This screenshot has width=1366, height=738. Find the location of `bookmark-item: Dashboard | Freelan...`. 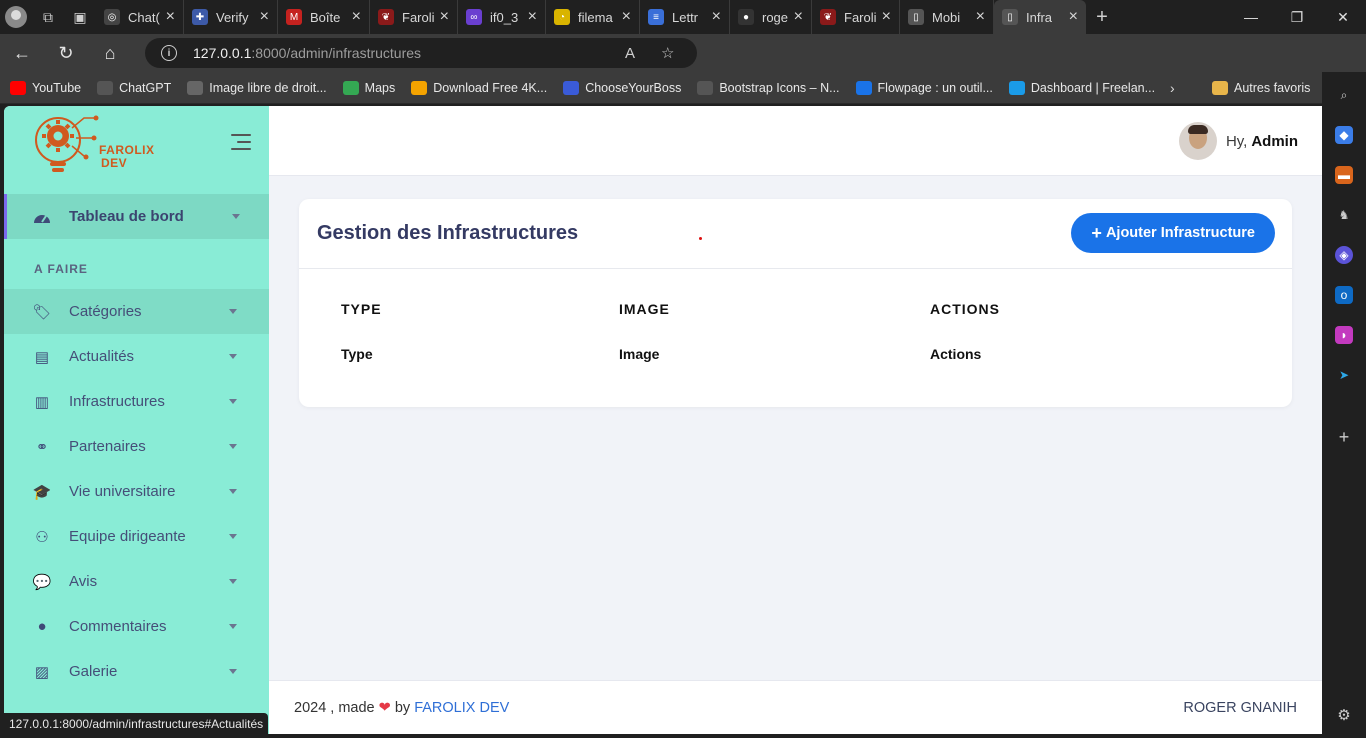

bookmark-item: Dashboard | Freelan... is located at coordinates (1081, 87).